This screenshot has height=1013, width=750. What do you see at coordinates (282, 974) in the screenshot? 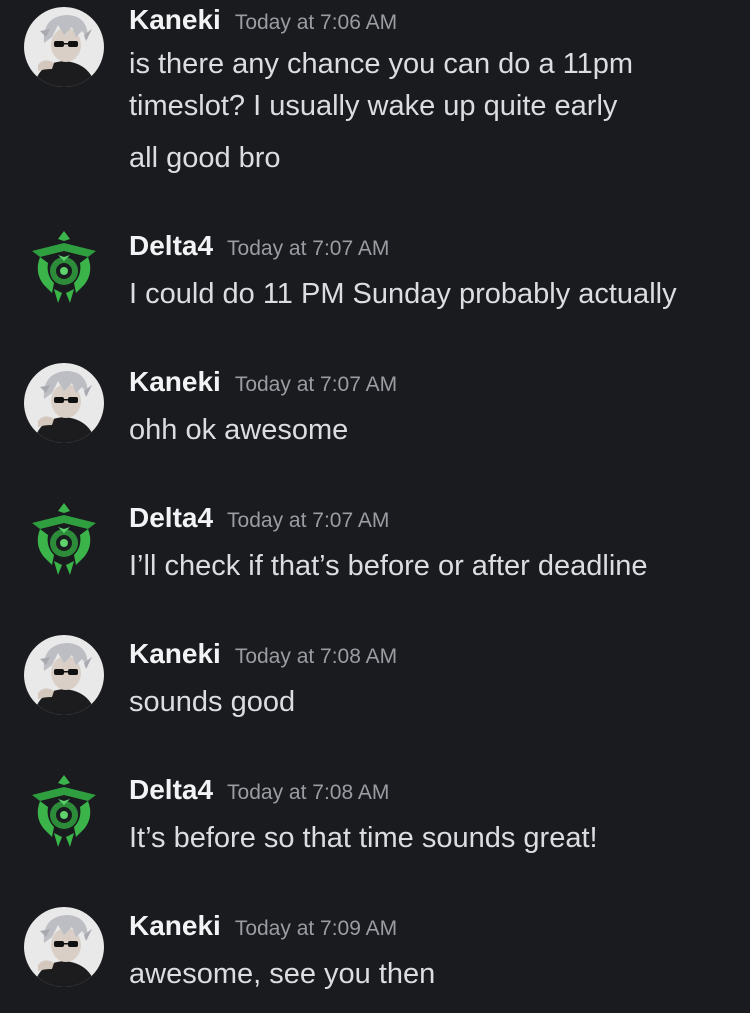
I see `message-text: awesome, see you then` at bounding box center [282, 974].